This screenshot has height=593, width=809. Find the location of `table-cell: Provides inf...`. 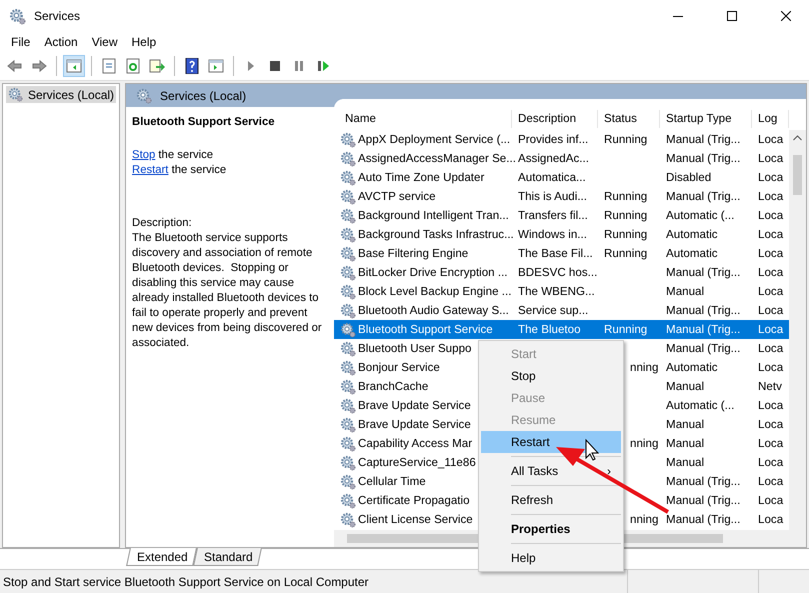

table-cell: Provides inf... is located at coordinates (553, 139).